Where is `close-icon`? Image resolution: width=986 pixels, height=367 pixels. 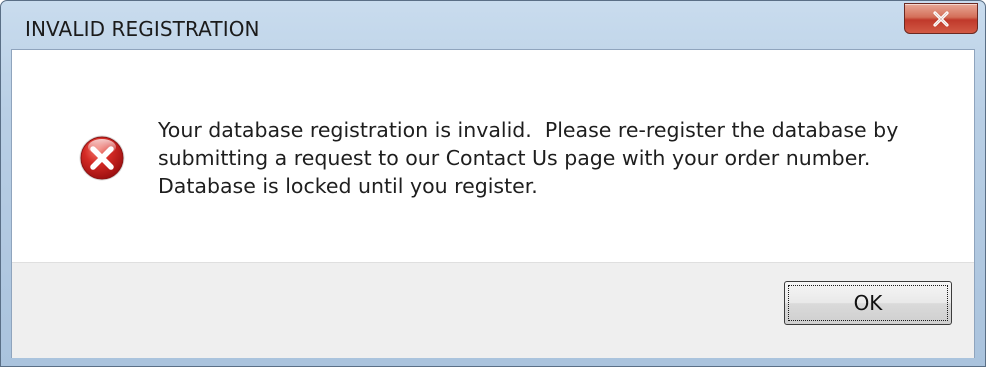
close-icon is located at coordinates (941, 18).